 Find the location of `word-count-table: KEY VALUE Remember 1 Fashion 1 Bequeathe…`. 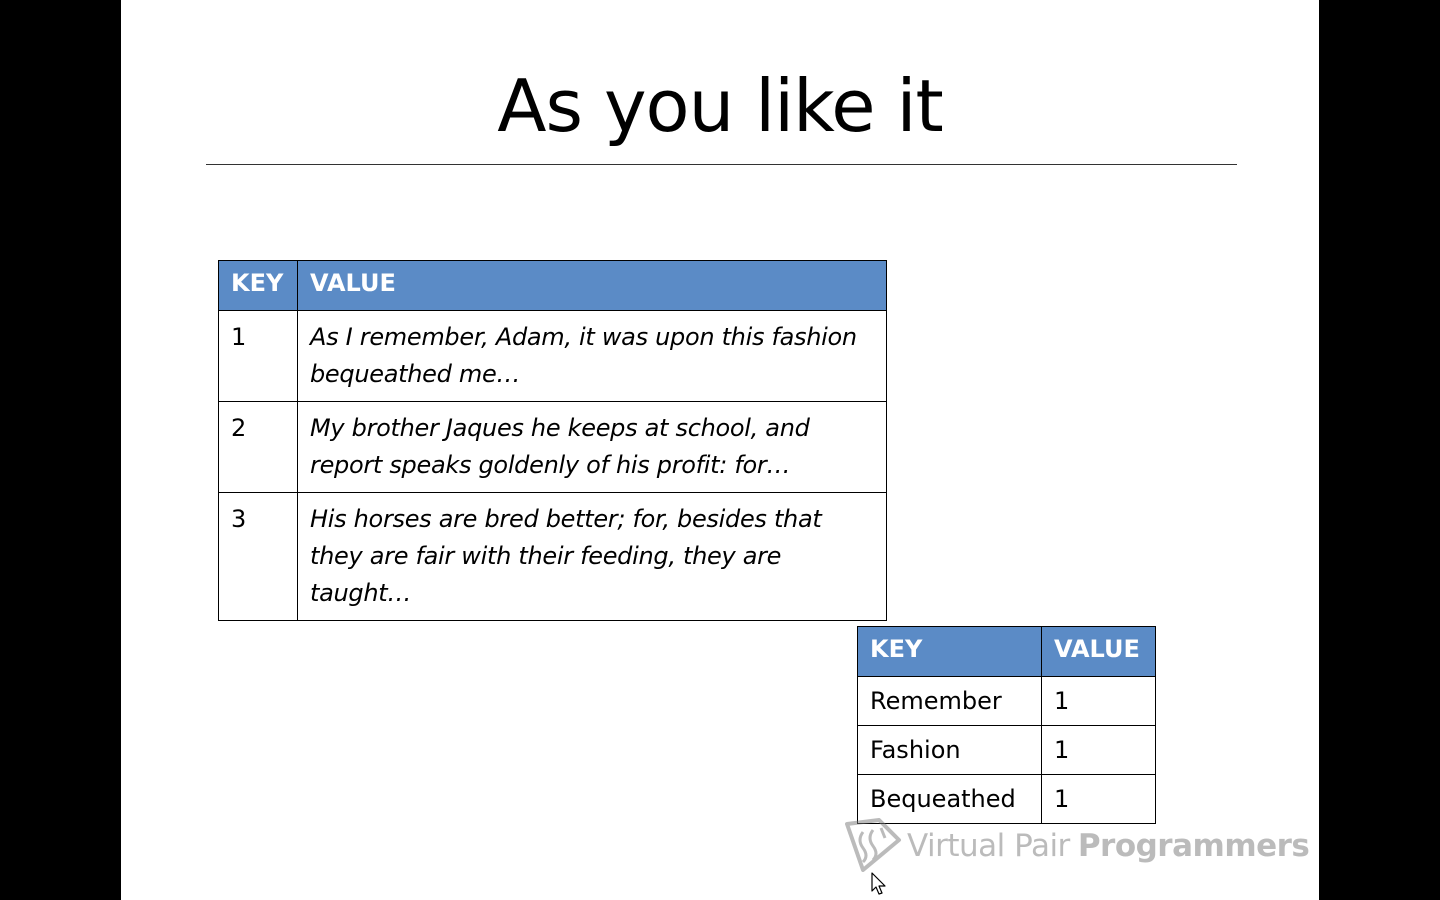

word-count-table: KEY VALUE Remember 1 Fashion 1 Bequeathe… is located at coordinates (1006, 725).